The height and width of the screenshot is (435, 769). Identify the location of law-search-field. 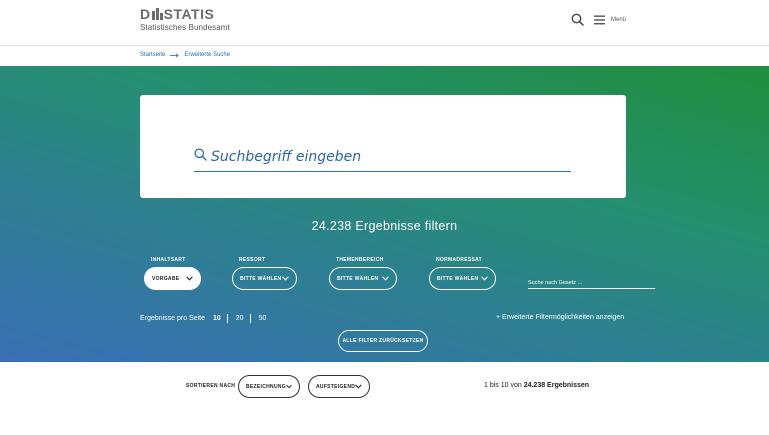
(591, 280).